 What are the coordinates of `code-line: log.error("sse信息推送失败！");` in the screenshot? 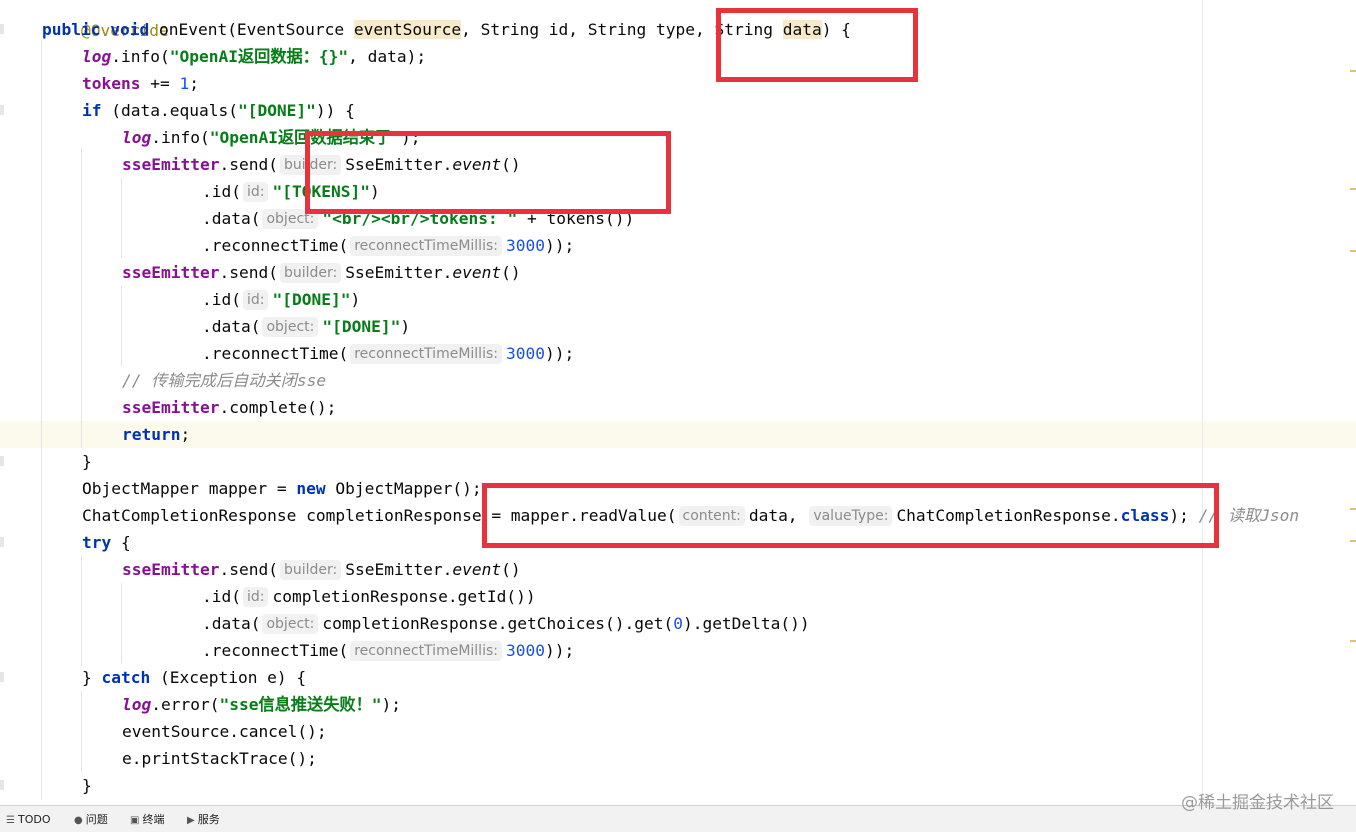 It's located at (261, 704).